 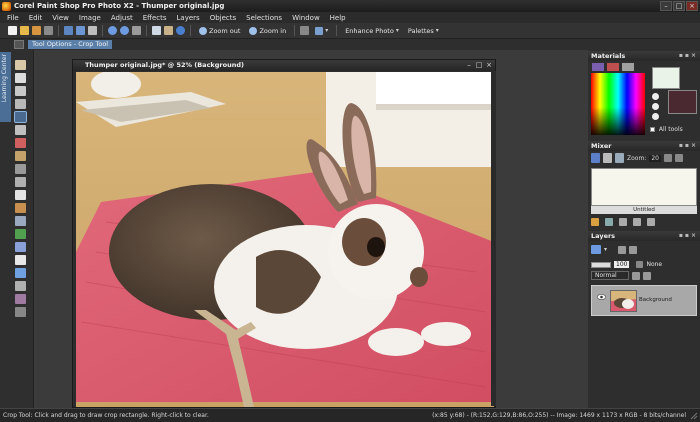 What do you see at coordinates (24, 30) in the screenshot?
I see `open-folder-icon` at bounding box center [24, 30].